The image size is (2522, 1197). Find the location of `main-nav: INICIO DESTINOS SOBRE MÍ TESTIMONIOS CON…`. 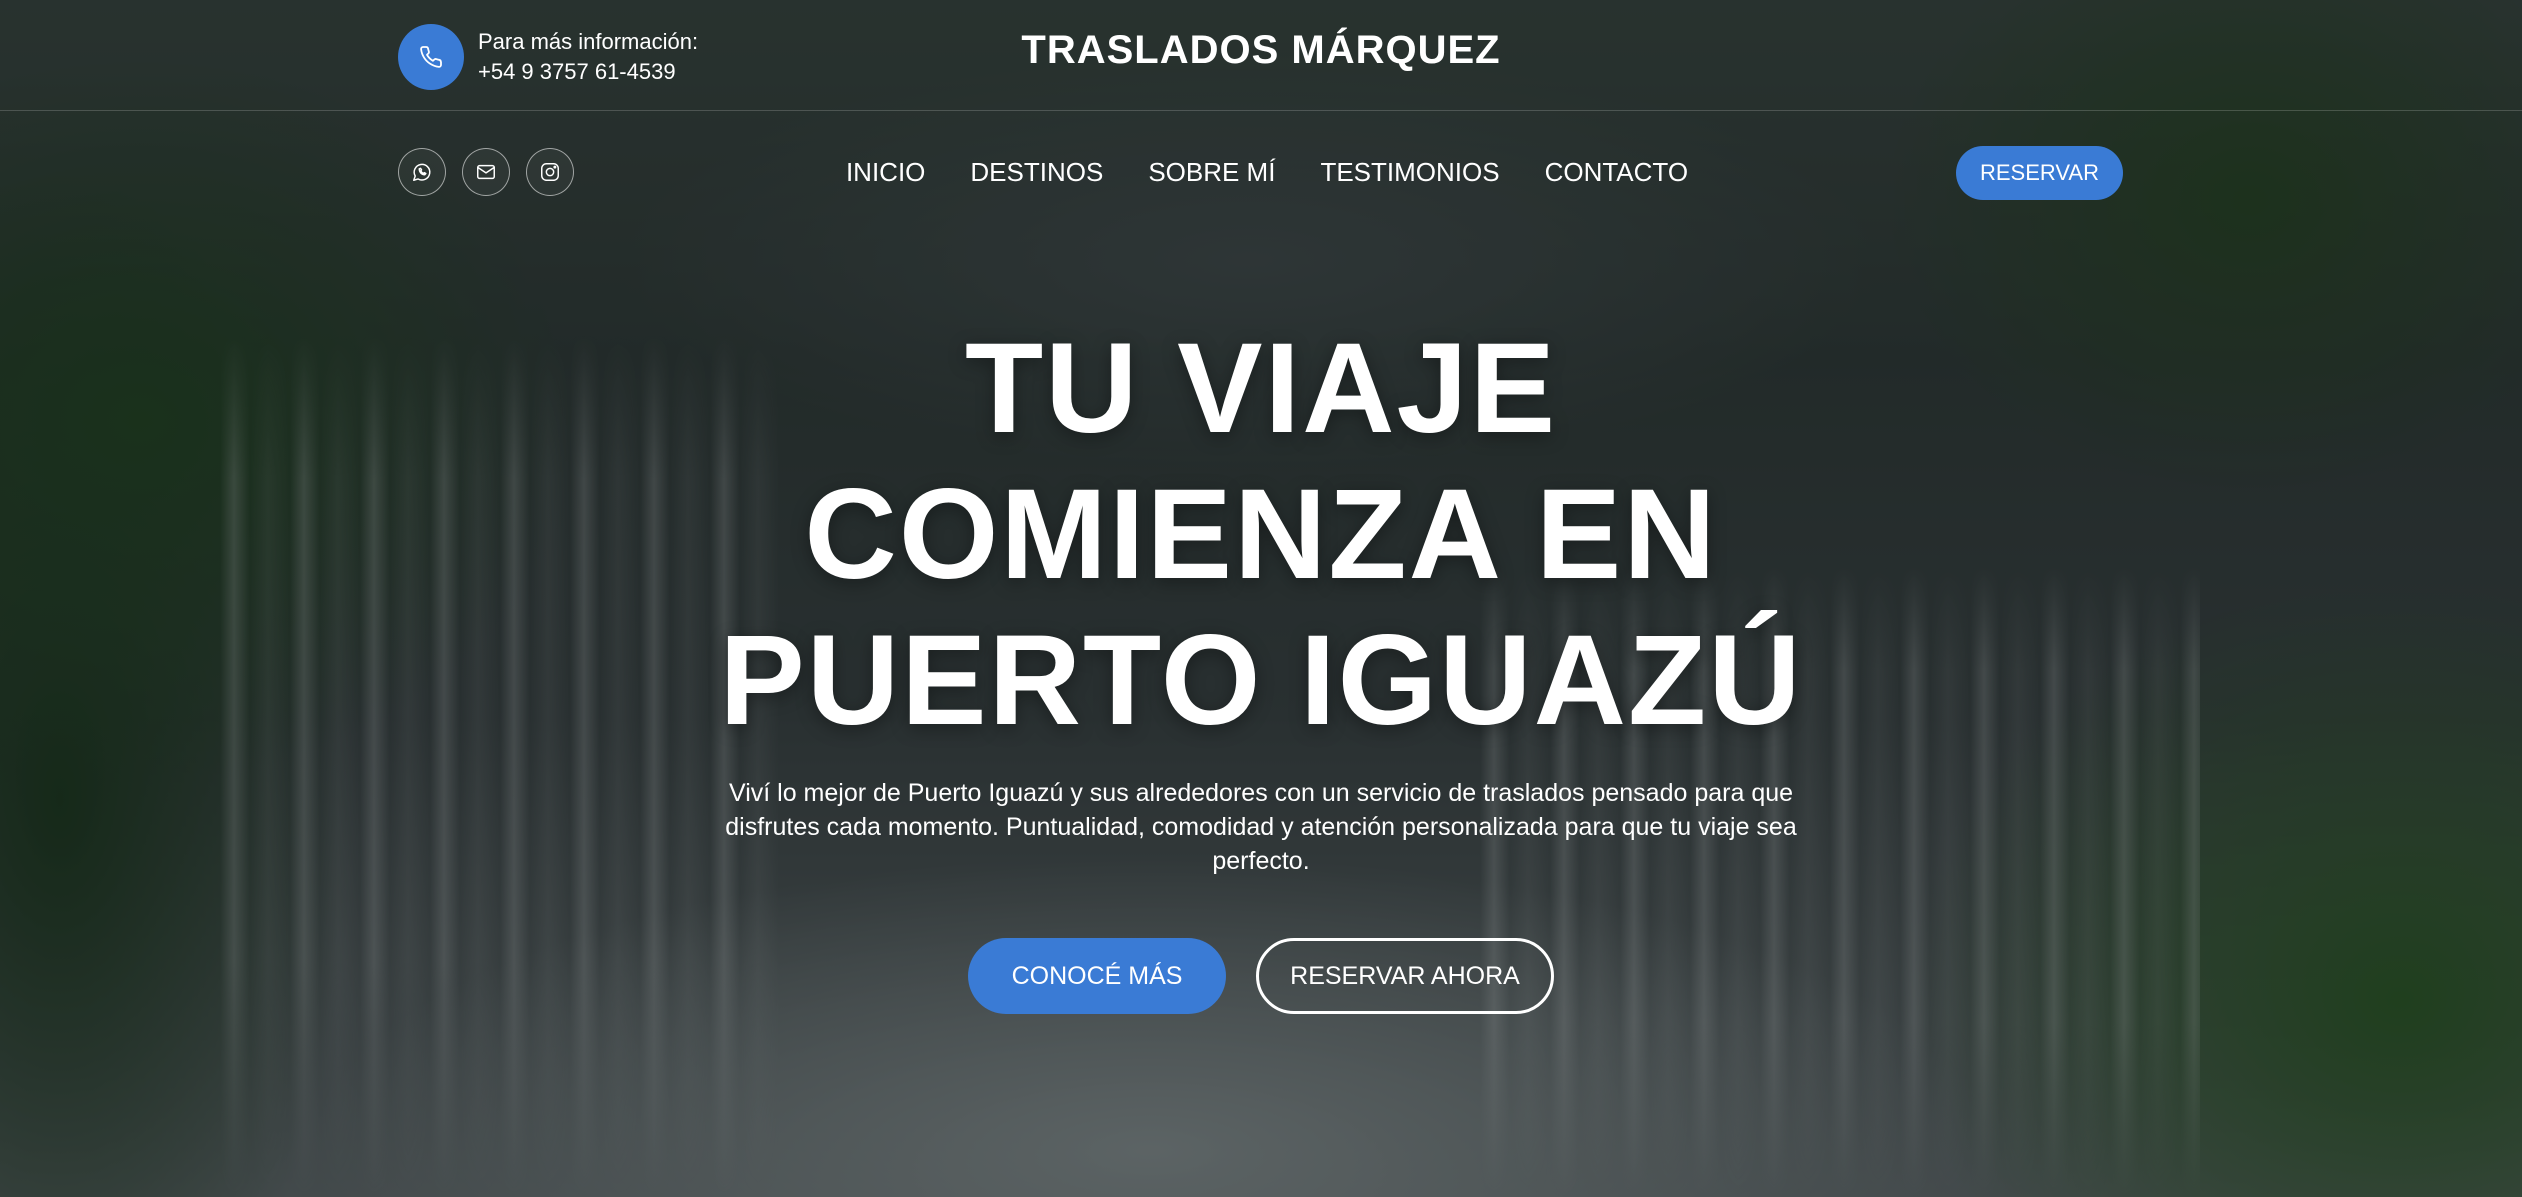

main-nav: INICIO DESTINOS SOBRE MÍ TESTIMONIOS CON… is located at coordinates (1261, 172).